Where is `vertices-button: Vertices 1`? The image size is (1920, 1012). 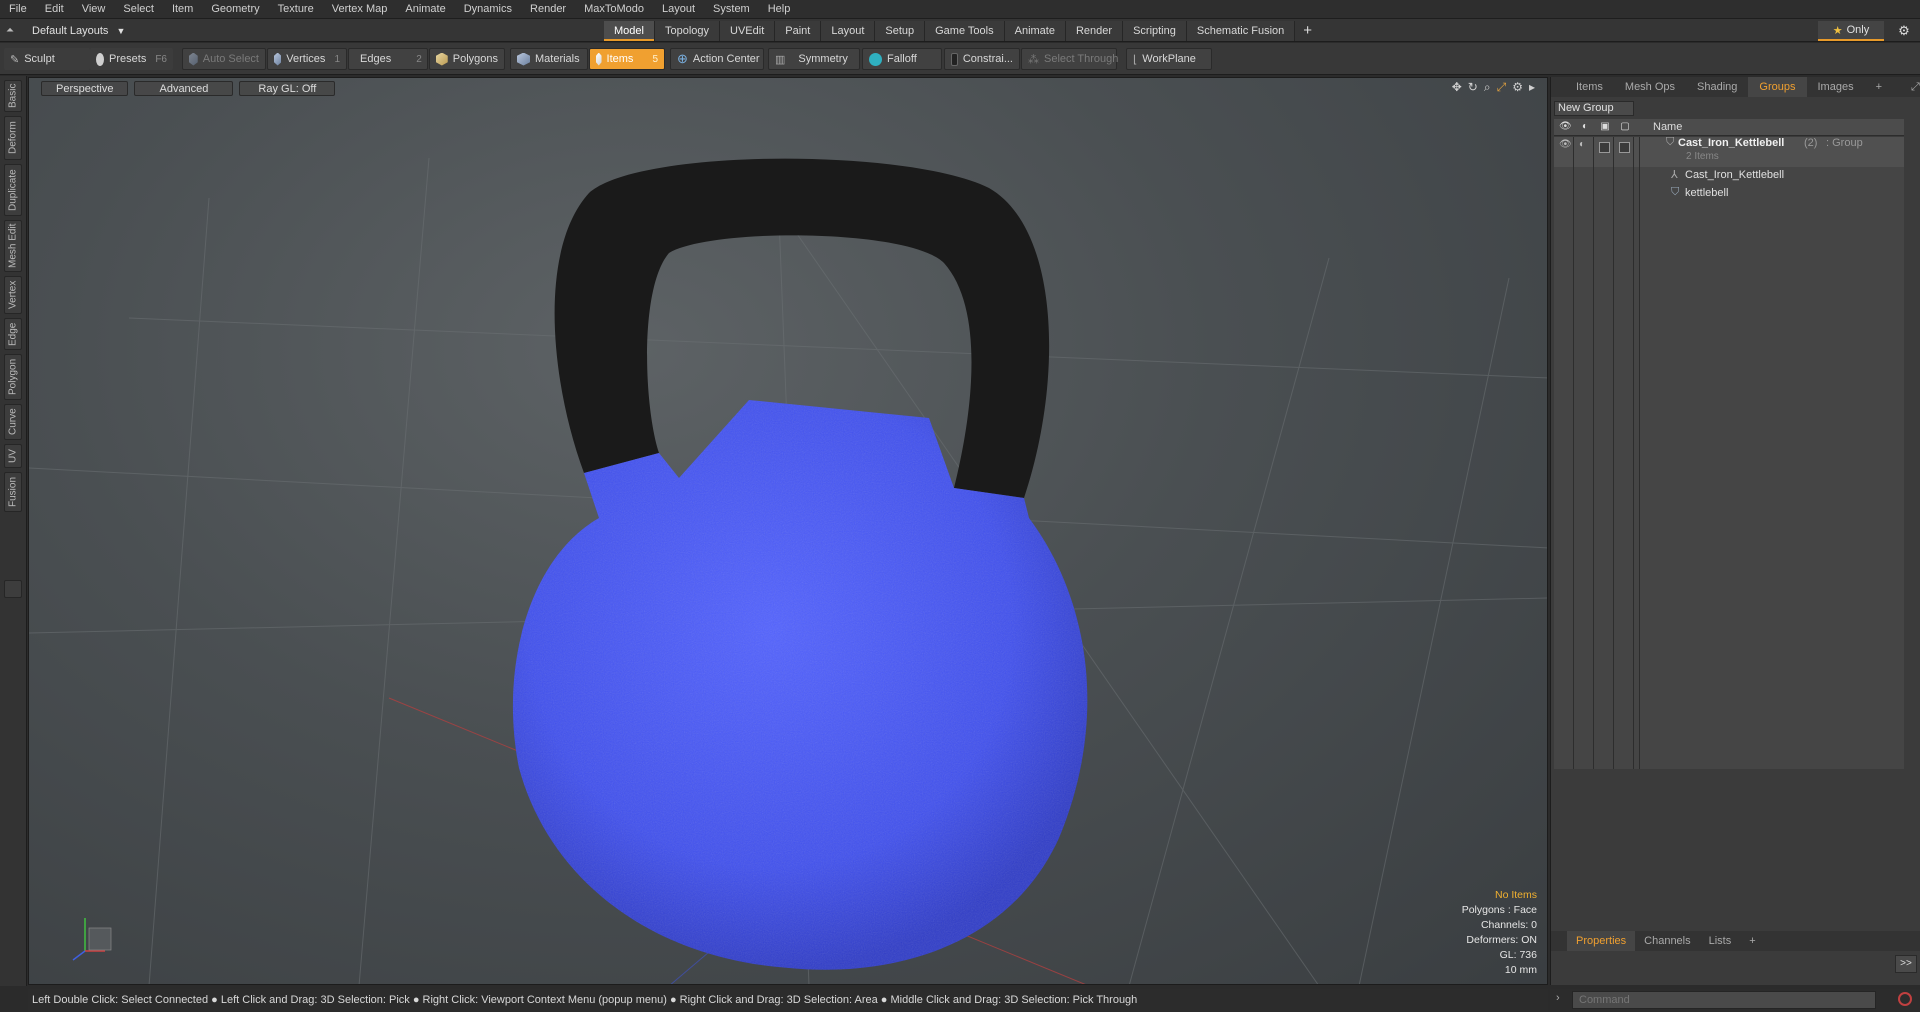
vertices-button: Vertices 1 is located at coordinates (307, 59).